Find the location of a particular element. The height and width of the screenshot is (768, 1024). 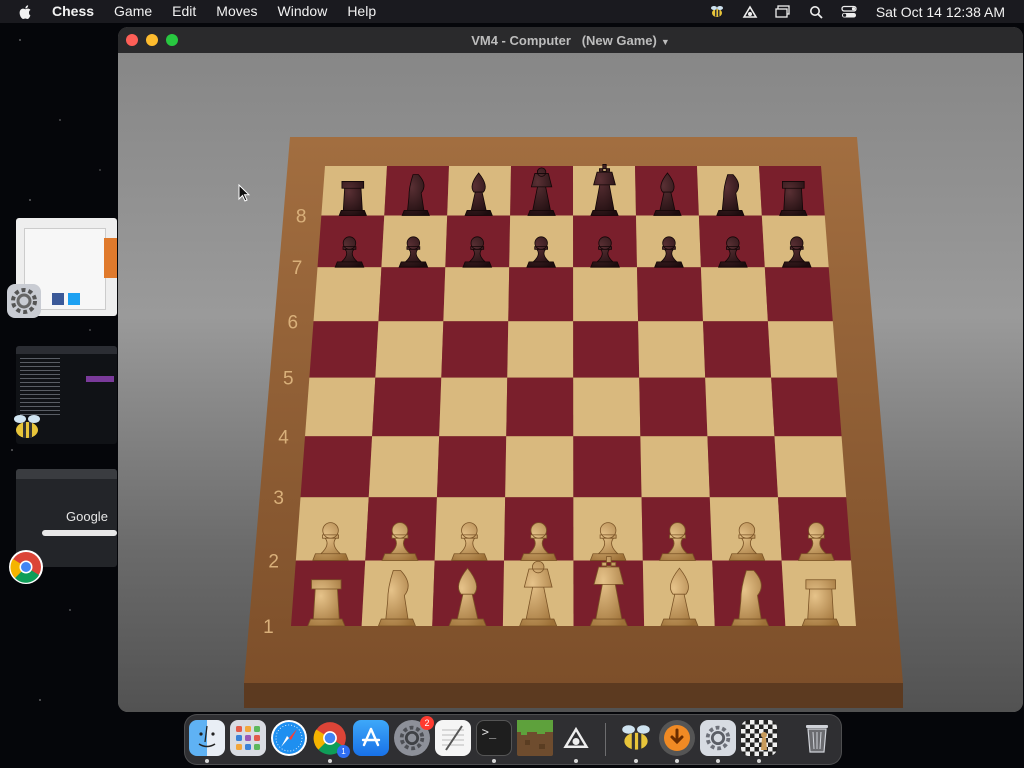

board-square-c3 is located at coordinates (471, 467).